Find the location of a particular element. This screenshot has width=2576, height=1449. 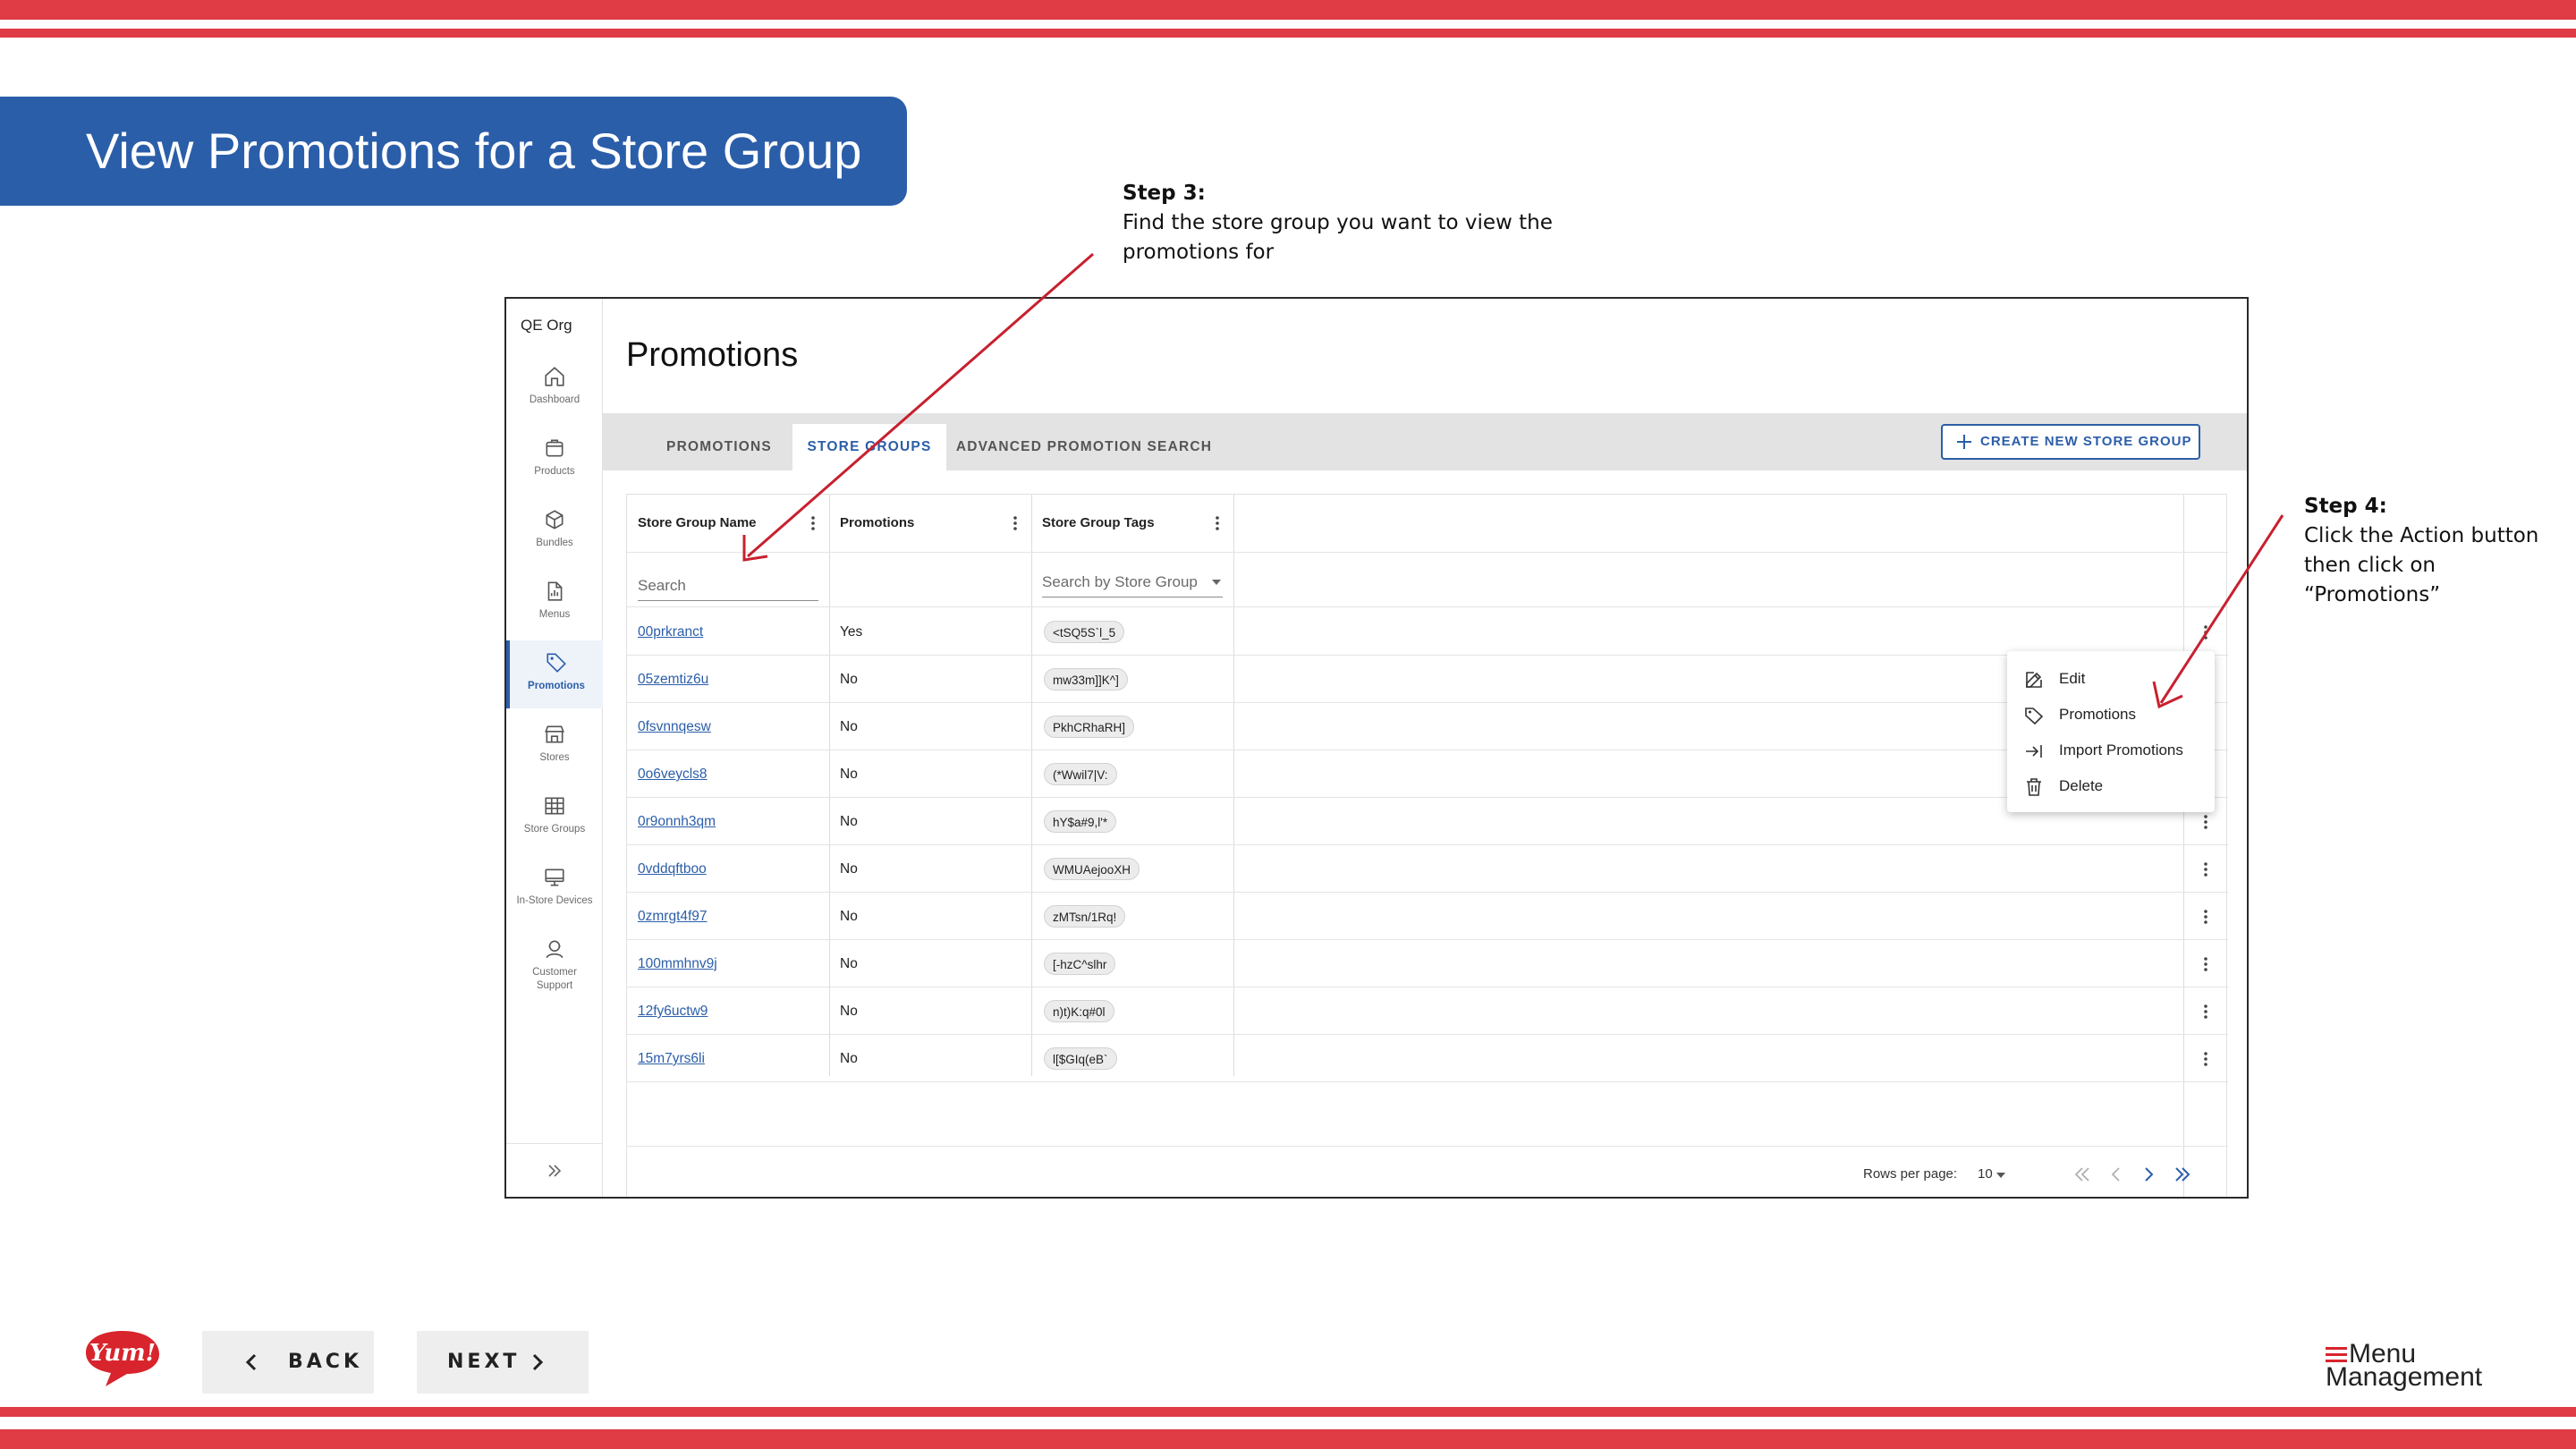

sidebar-item-products: Products is located at coordinates (554, 460).